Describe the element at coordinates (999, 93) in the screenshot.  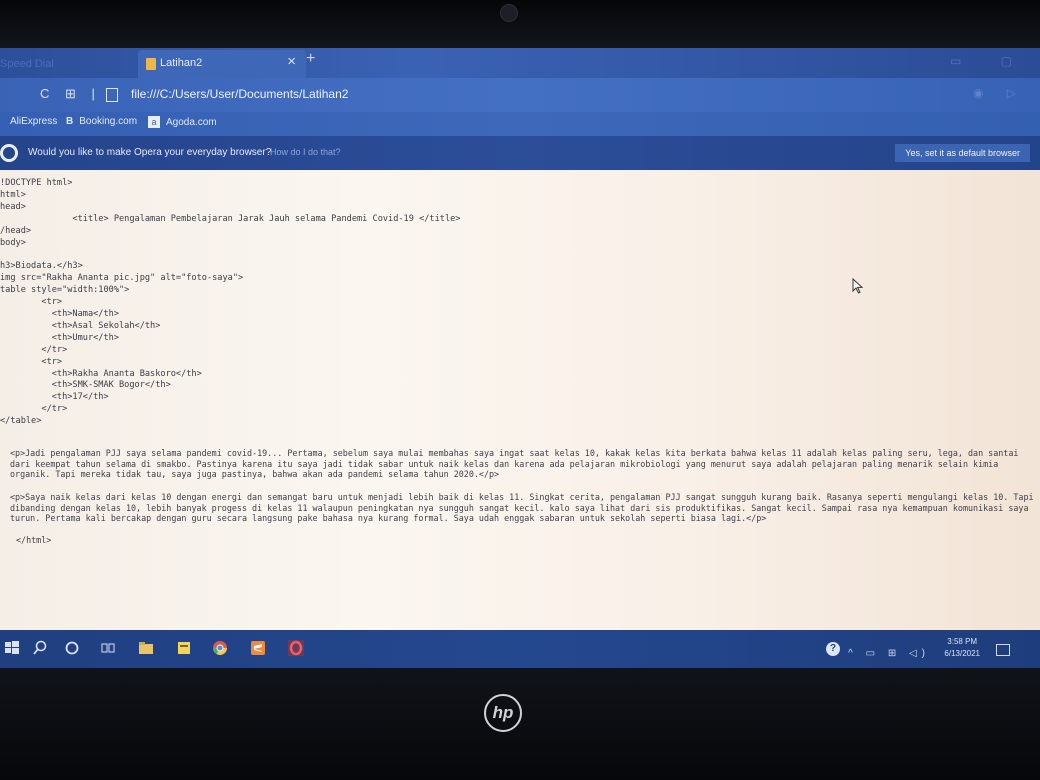
I see `toolbar-right-icons: ◉ ▷` at that location.